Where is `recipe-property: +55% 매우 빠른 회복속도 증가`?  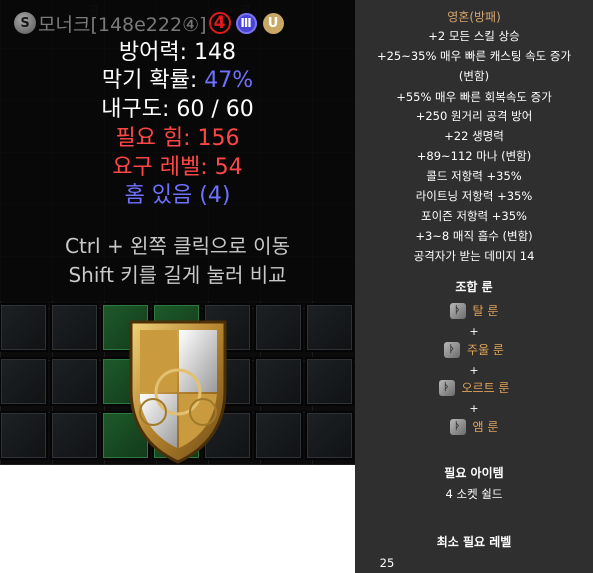 recipe-property: +55% 매우 빠른 회복속도 증가 is located at coordinates (474, 97).